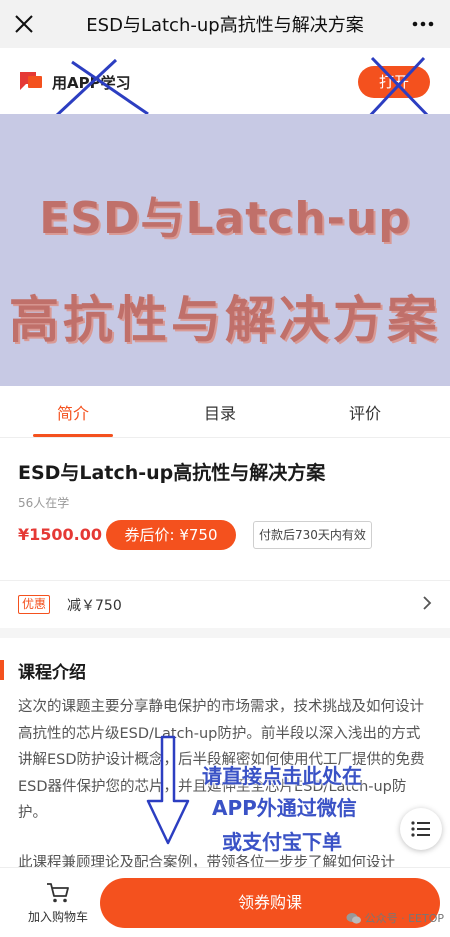 Image resolution: width=450 pixels, height=937 pixels. What do you see at coordinates (2, 670) in the screenshot?
I see `section-accent-bar` at bounding box center [2, 670].